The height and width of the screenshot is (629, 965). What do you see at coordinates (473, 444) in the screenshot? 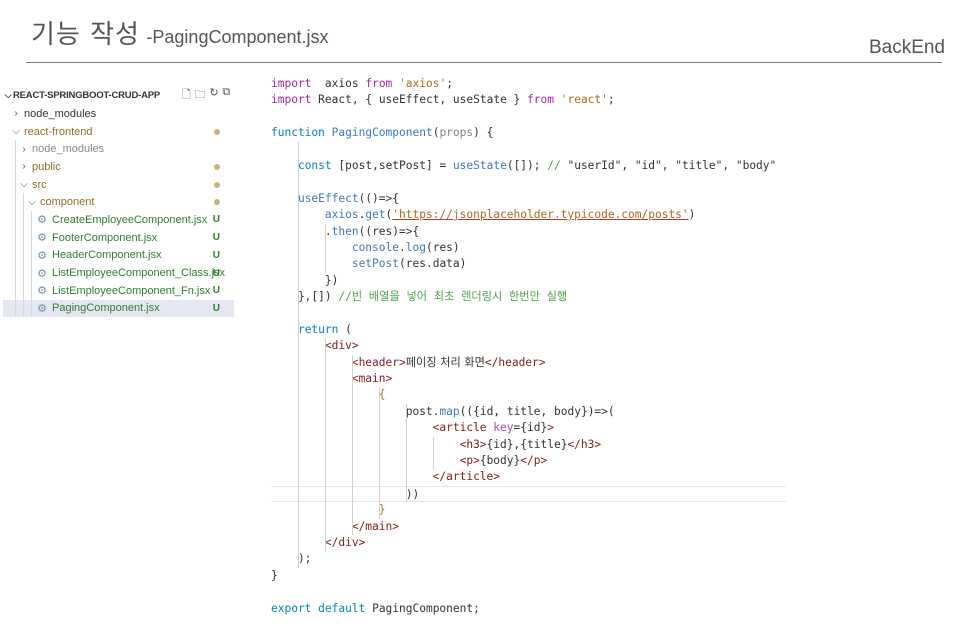
I see `code-token: <h3>` at bounding box center [473, 444].